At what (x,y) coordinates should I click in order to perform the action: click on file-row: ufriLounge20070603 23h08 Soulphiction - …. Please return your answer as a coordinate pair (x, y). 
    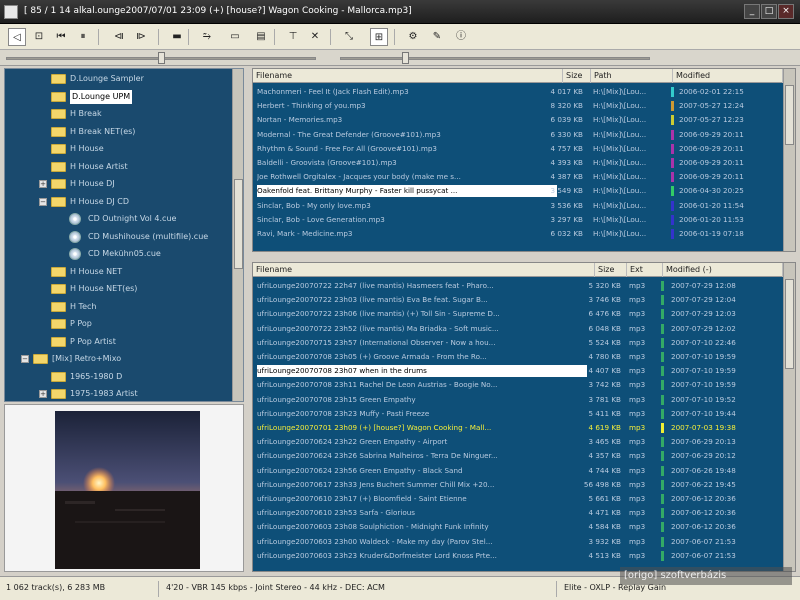
    Looking at the image, I should click on (518, 527).